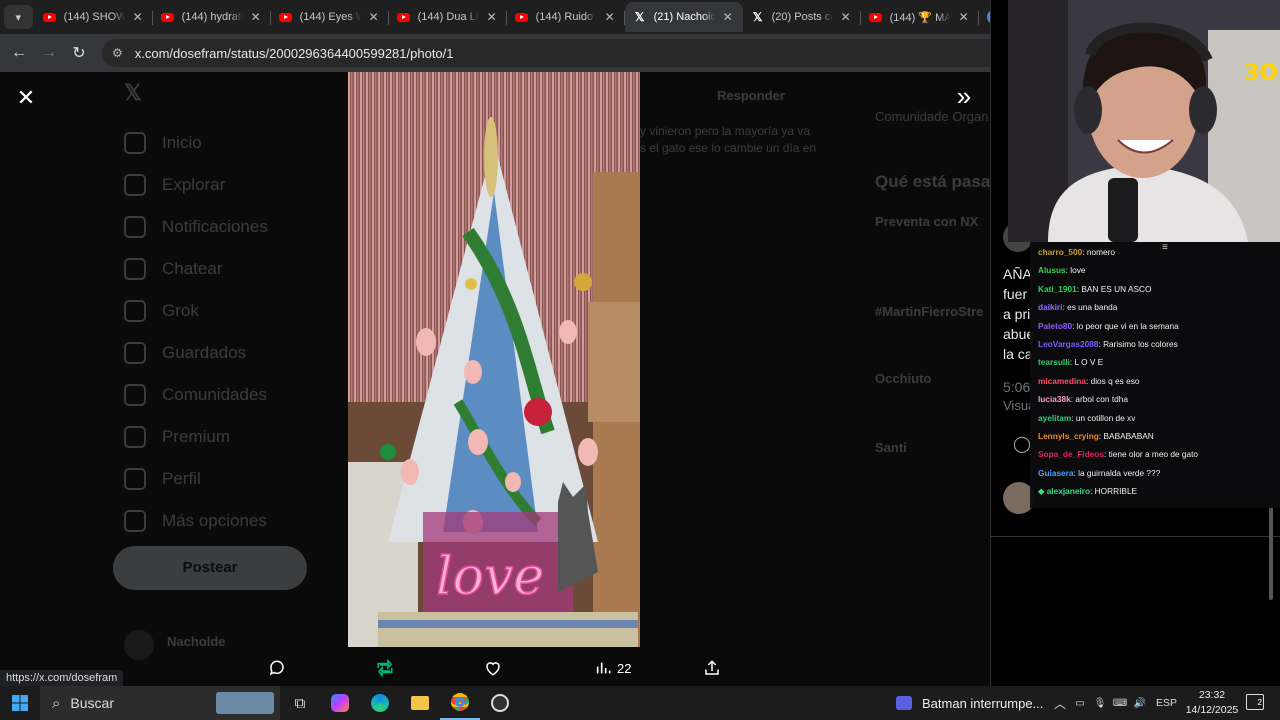 Image resolution: width=1280 pixels, height=720 pixels. What do you see at coordinates (1166, 703) in the screenshot?
I see `language-indicator: ESP` at bounding box center [1166, 703].